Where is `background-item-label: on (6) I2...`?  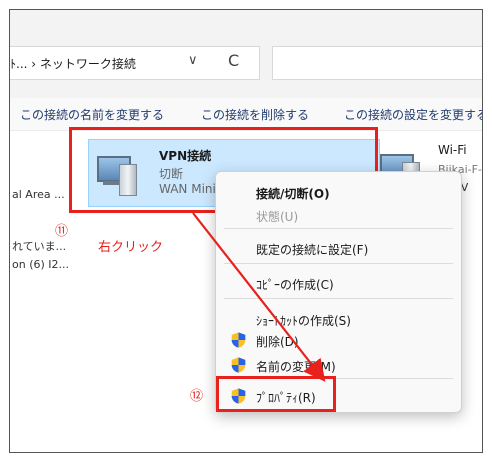
background-item-label: on (6) I2... is located at coordinates (40, 264).